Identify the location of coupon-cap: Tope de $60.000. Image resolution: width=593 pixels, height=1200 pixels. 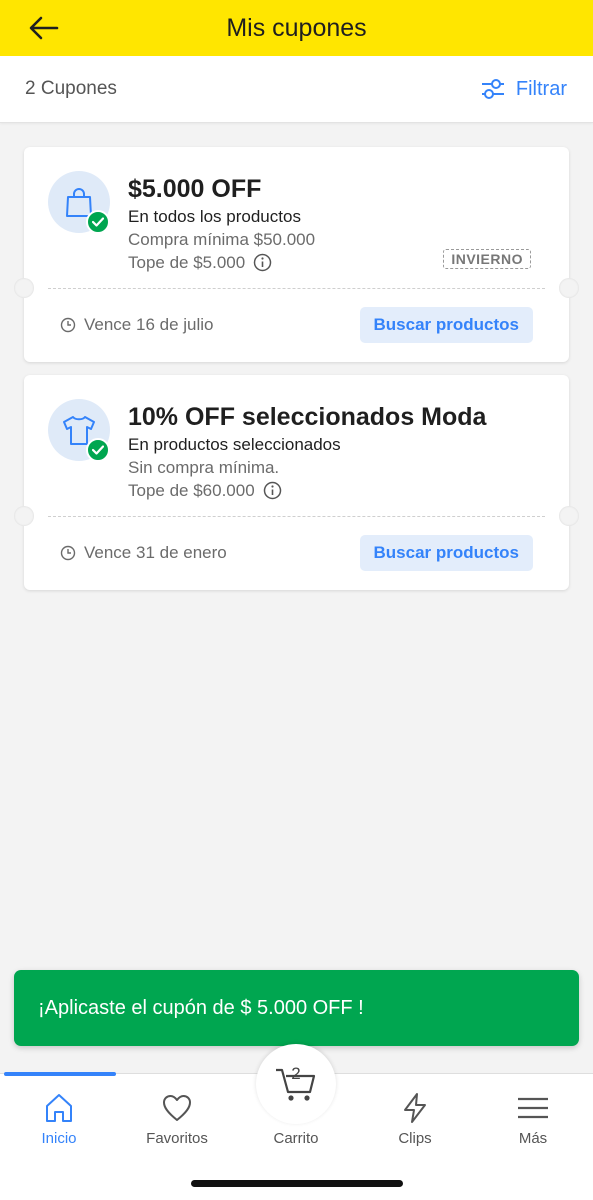
(338, 490).